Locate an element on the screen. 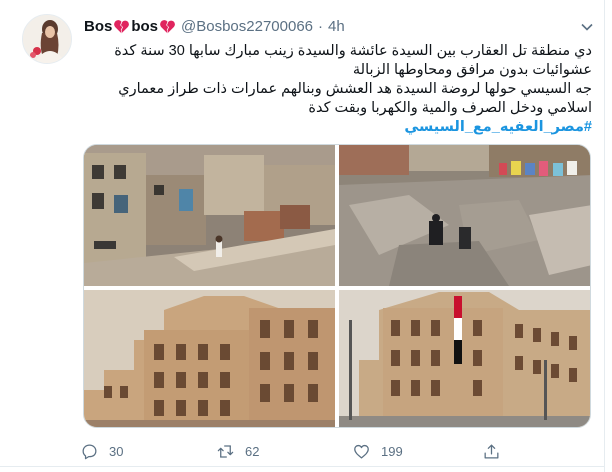  tweet-text-line: عشوائيات بدون مرافق ومحاوطها الزبالة is located at coordinates (472, 70).